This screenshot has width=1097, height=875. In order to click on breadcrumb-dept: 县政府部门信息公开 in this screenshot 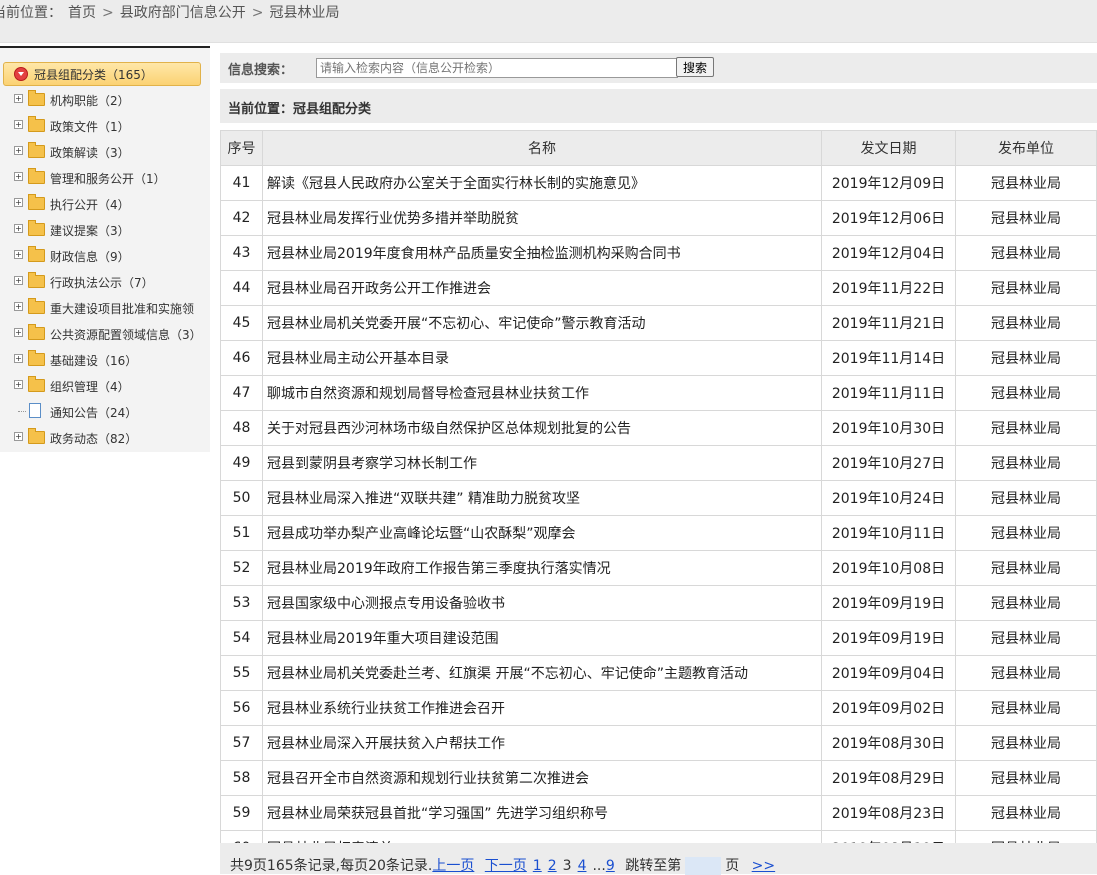, I will do `click(183, 13)`.